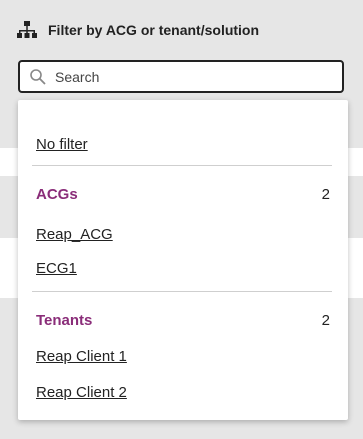 This screenshot has width=363, height=439. I want to click on tenants-count: 2, so click(325, 320).